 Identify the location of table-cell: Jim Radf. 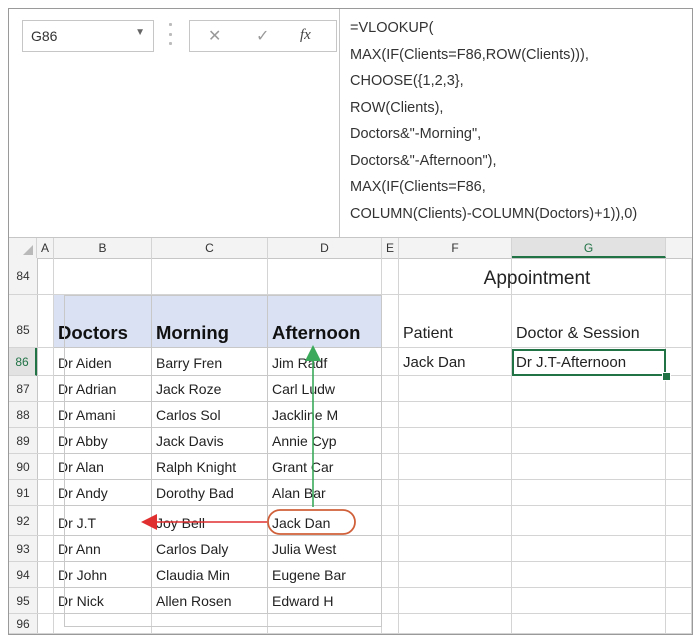
(325, 362).